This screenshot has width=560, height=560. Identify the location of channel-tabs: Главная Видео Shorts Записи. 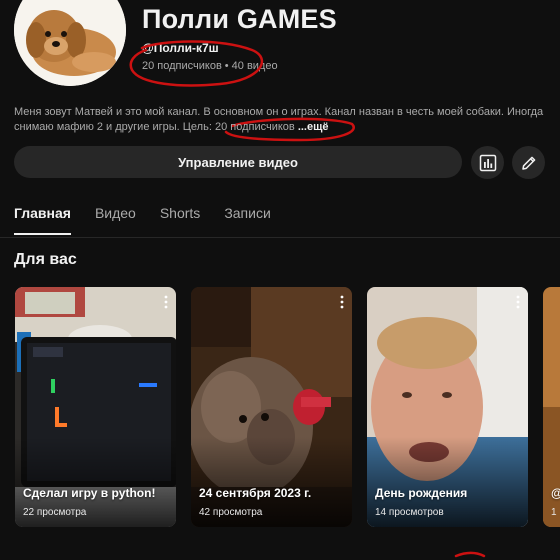
(142, 220).